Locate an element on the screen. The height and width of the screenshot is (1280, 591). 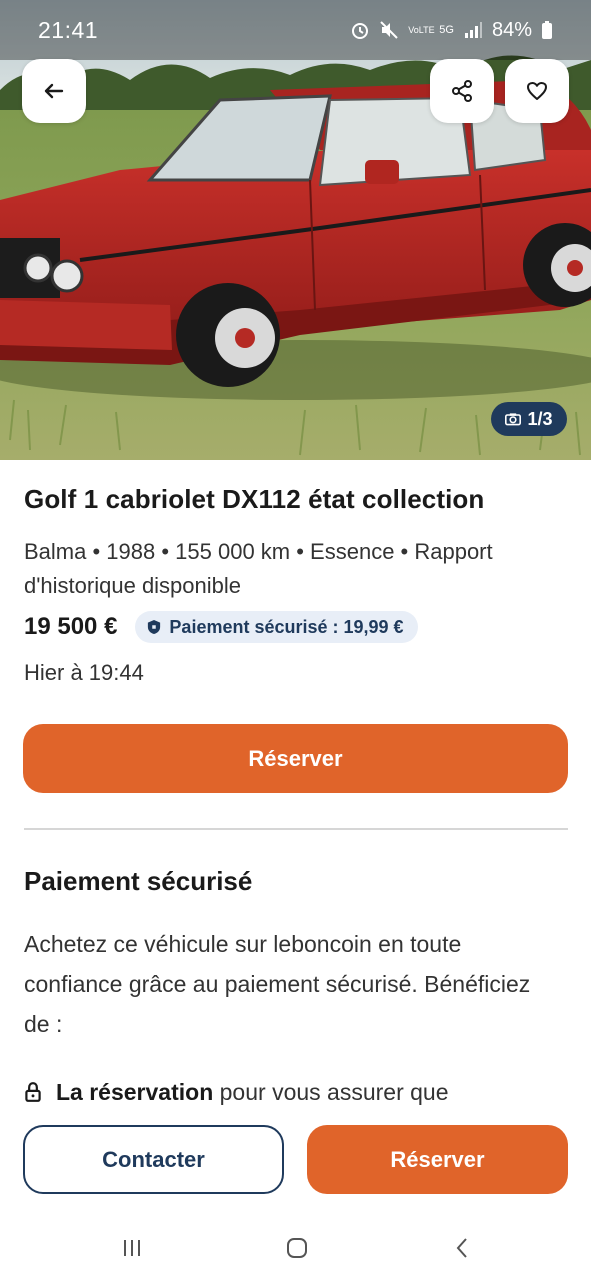
listing-title: Golf 1 cabriolet DX112 état collection is located at coordinates (254, 499).